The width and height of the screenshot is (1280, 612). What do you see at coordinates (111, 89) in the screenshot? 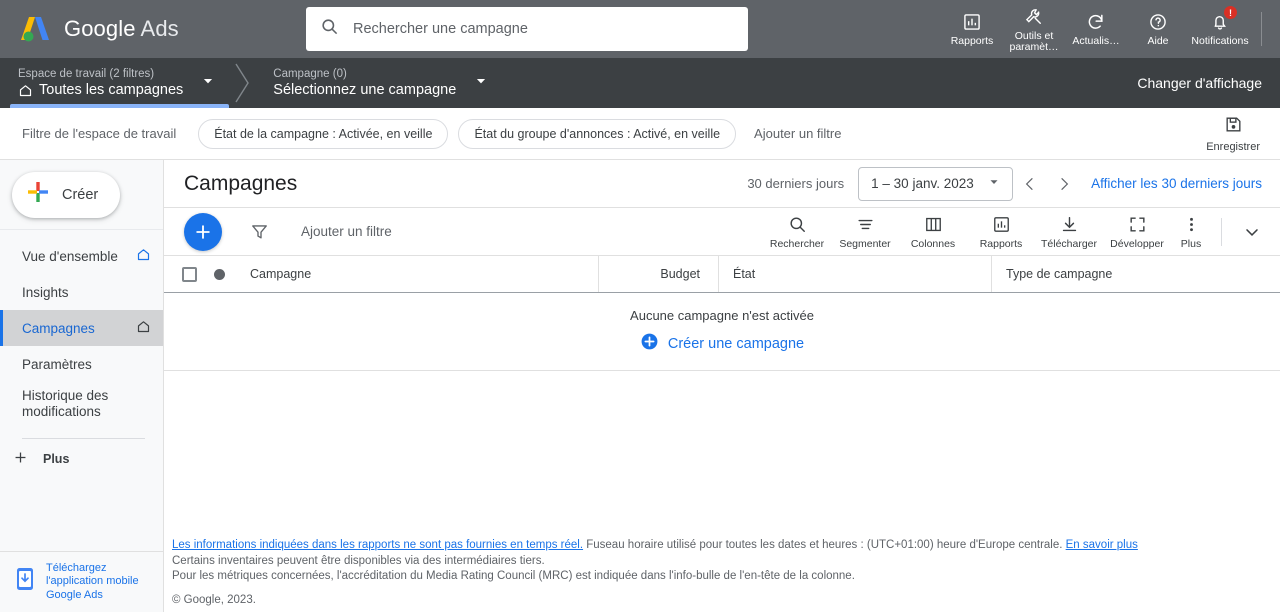
I see `workspace-name: Toutes les campagnes` at bounding box center [111, 89].